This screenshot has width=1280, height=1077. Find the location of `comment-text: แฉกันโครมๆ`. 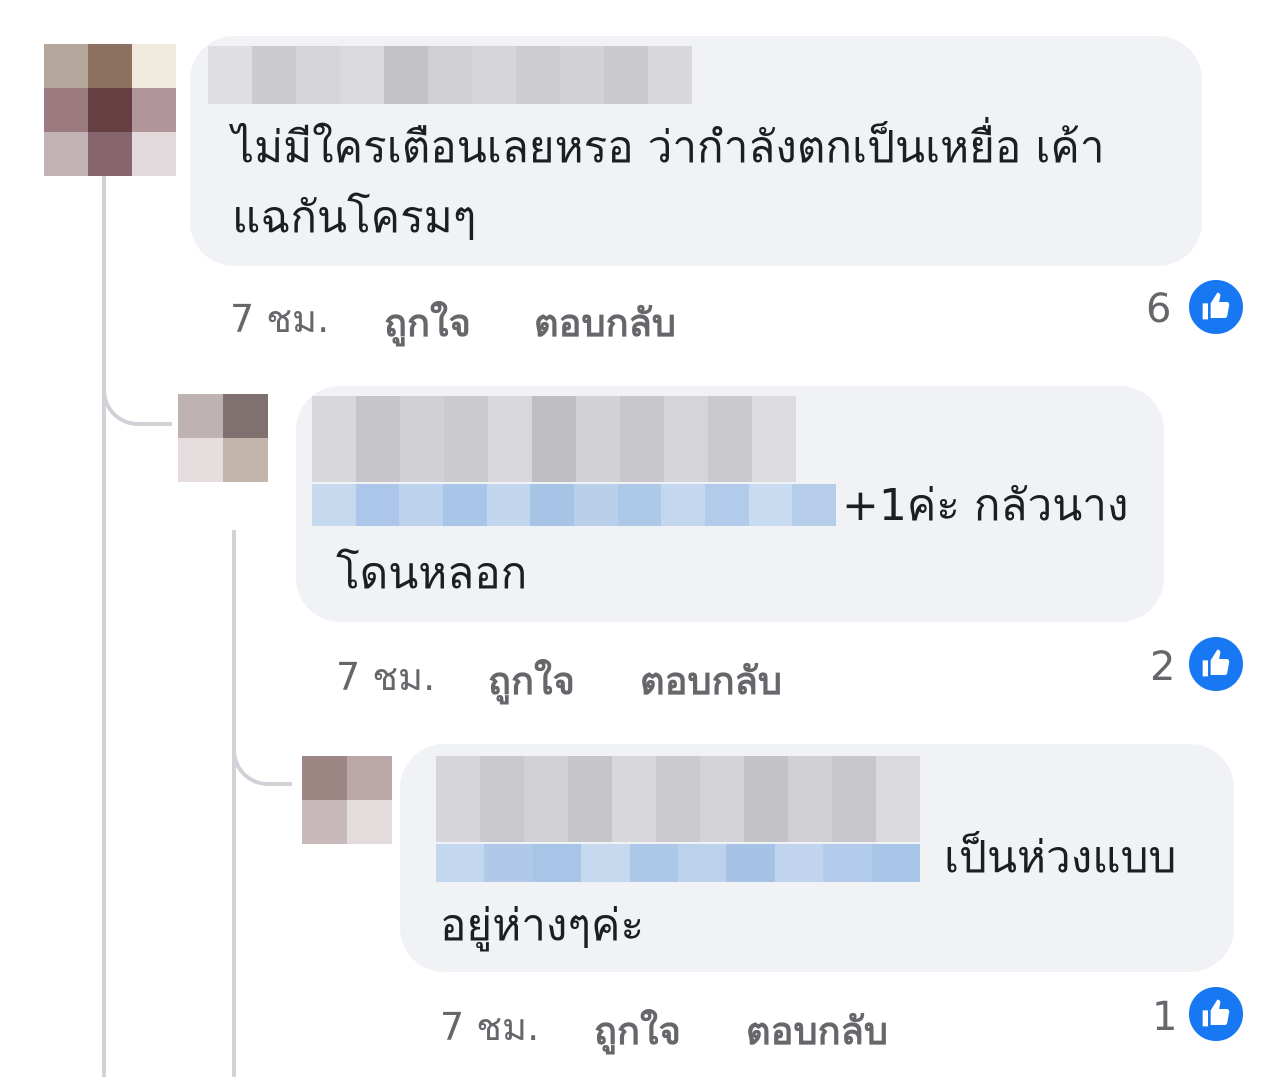

comment-text: แฉกันโครมๆ is located at coordinates (354, 217).